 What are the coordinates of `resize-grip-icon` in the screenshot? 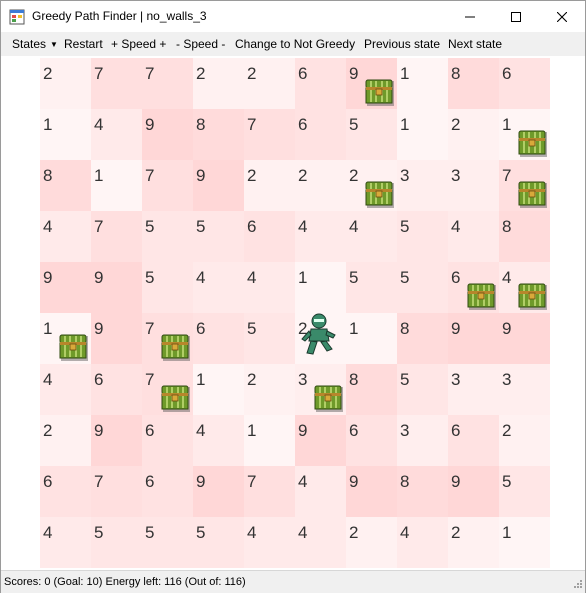 It's located at (577, 585).